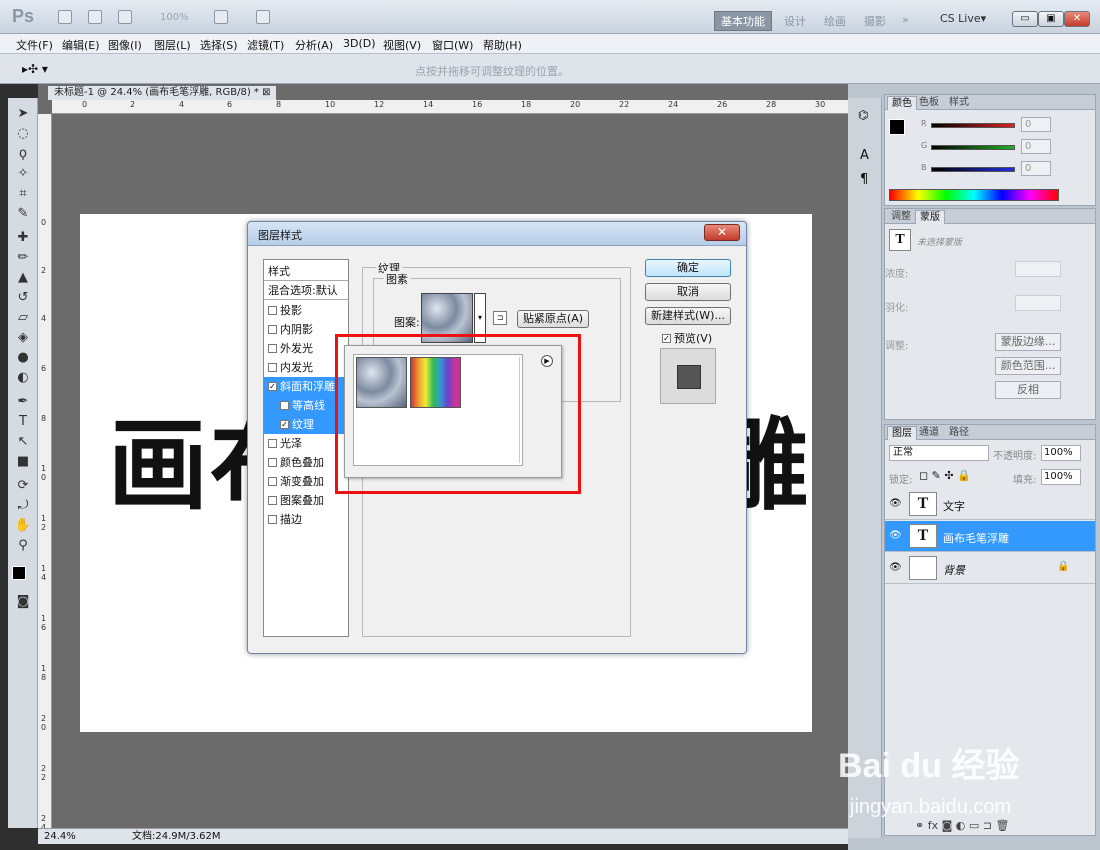  What do you see at coordinates (963, 18) in the screenshot?
I see `cs-live-menu: CS Live▾` at bounding box center [963, 18].